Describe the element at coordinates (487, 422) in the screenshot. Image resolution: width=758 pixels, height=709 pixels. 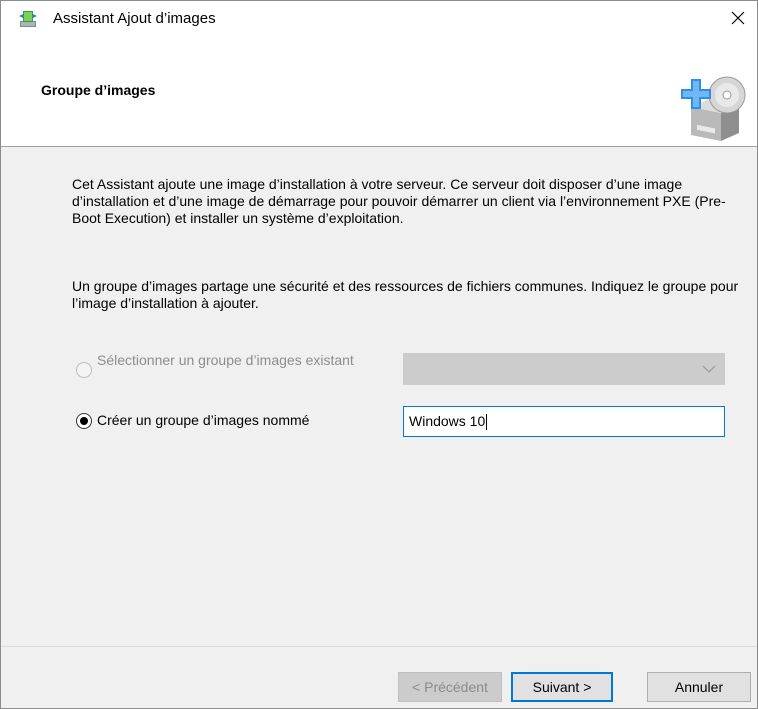
I see `text-caret` at that location.